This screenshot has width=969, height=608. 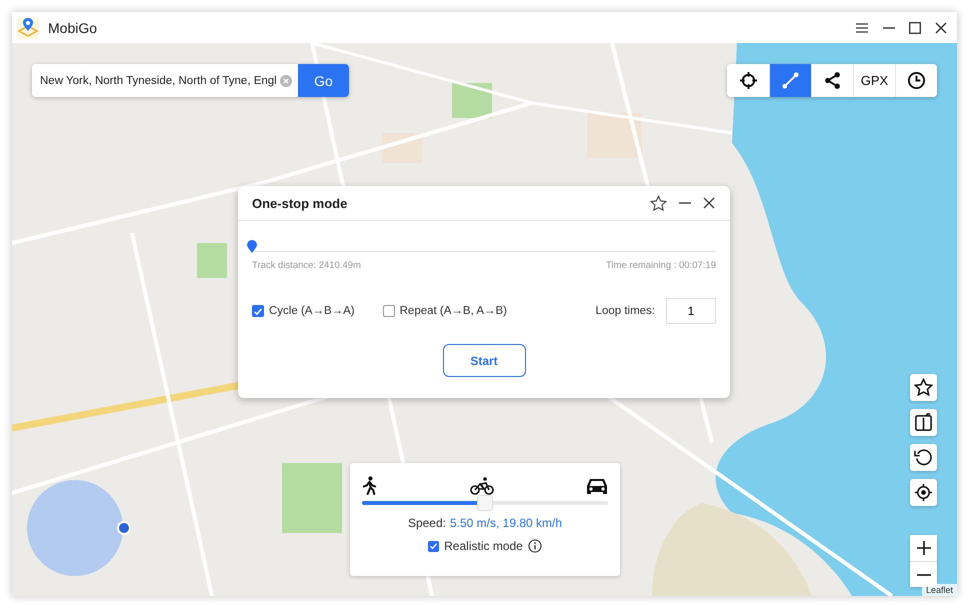 I want to click on loop-times-field: 1, so click(x=691, y=311).